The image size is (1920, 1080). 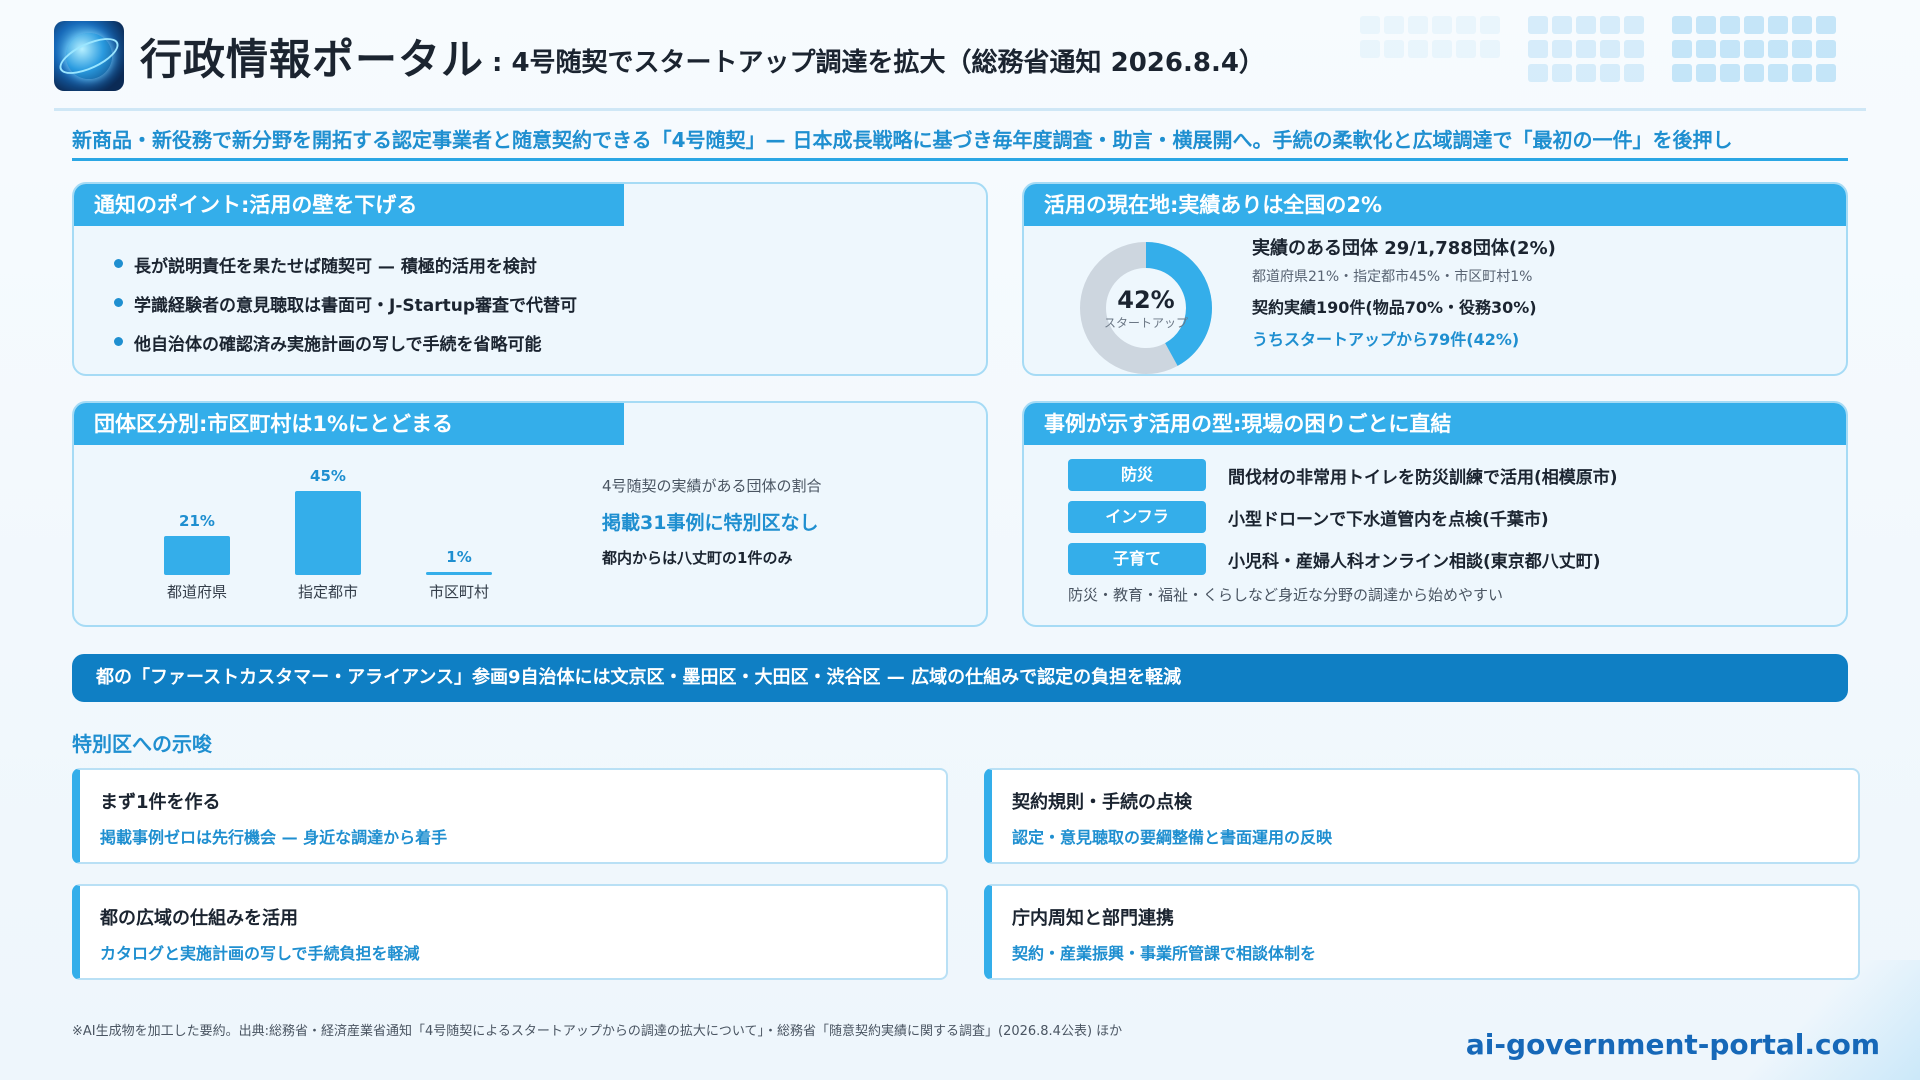 What do you see at coordinates (1146, 299) in the screenshot?
I see `donut-percent: 42%` at bounding box center [1146, 299].